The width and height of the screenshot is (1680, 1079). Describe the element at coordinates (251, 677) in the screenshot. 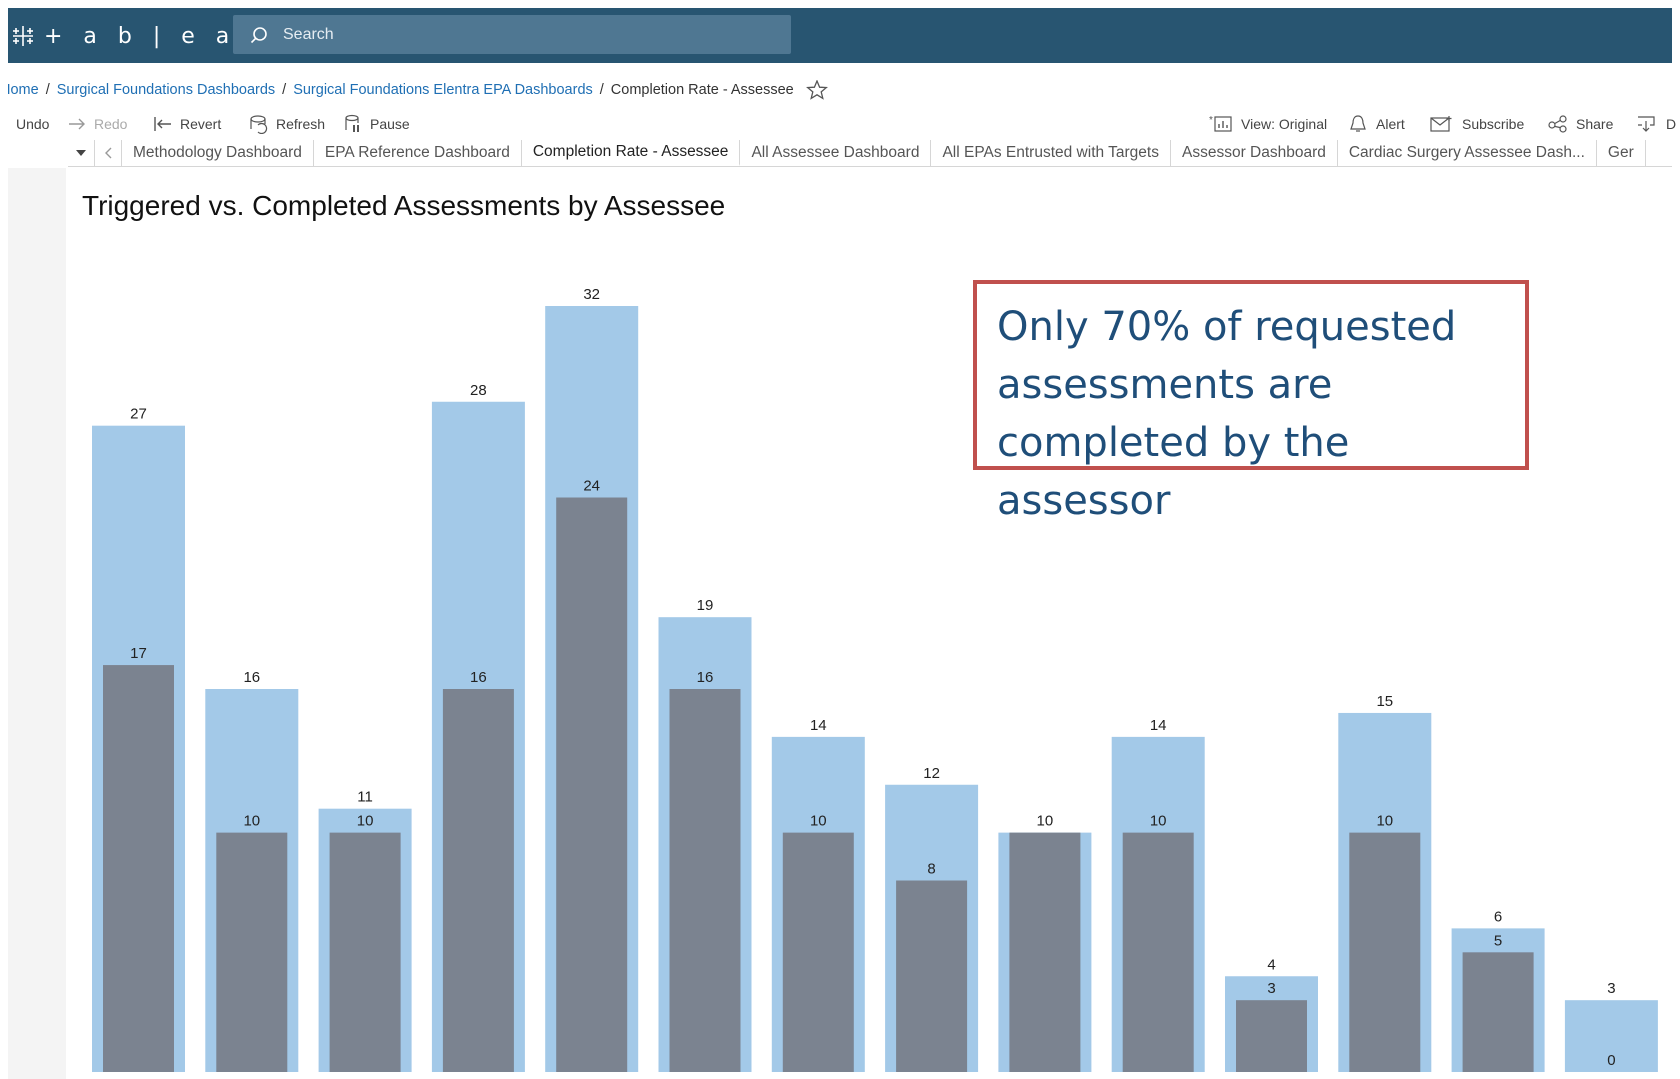

I see `triggered-data-label: 16` at that location.